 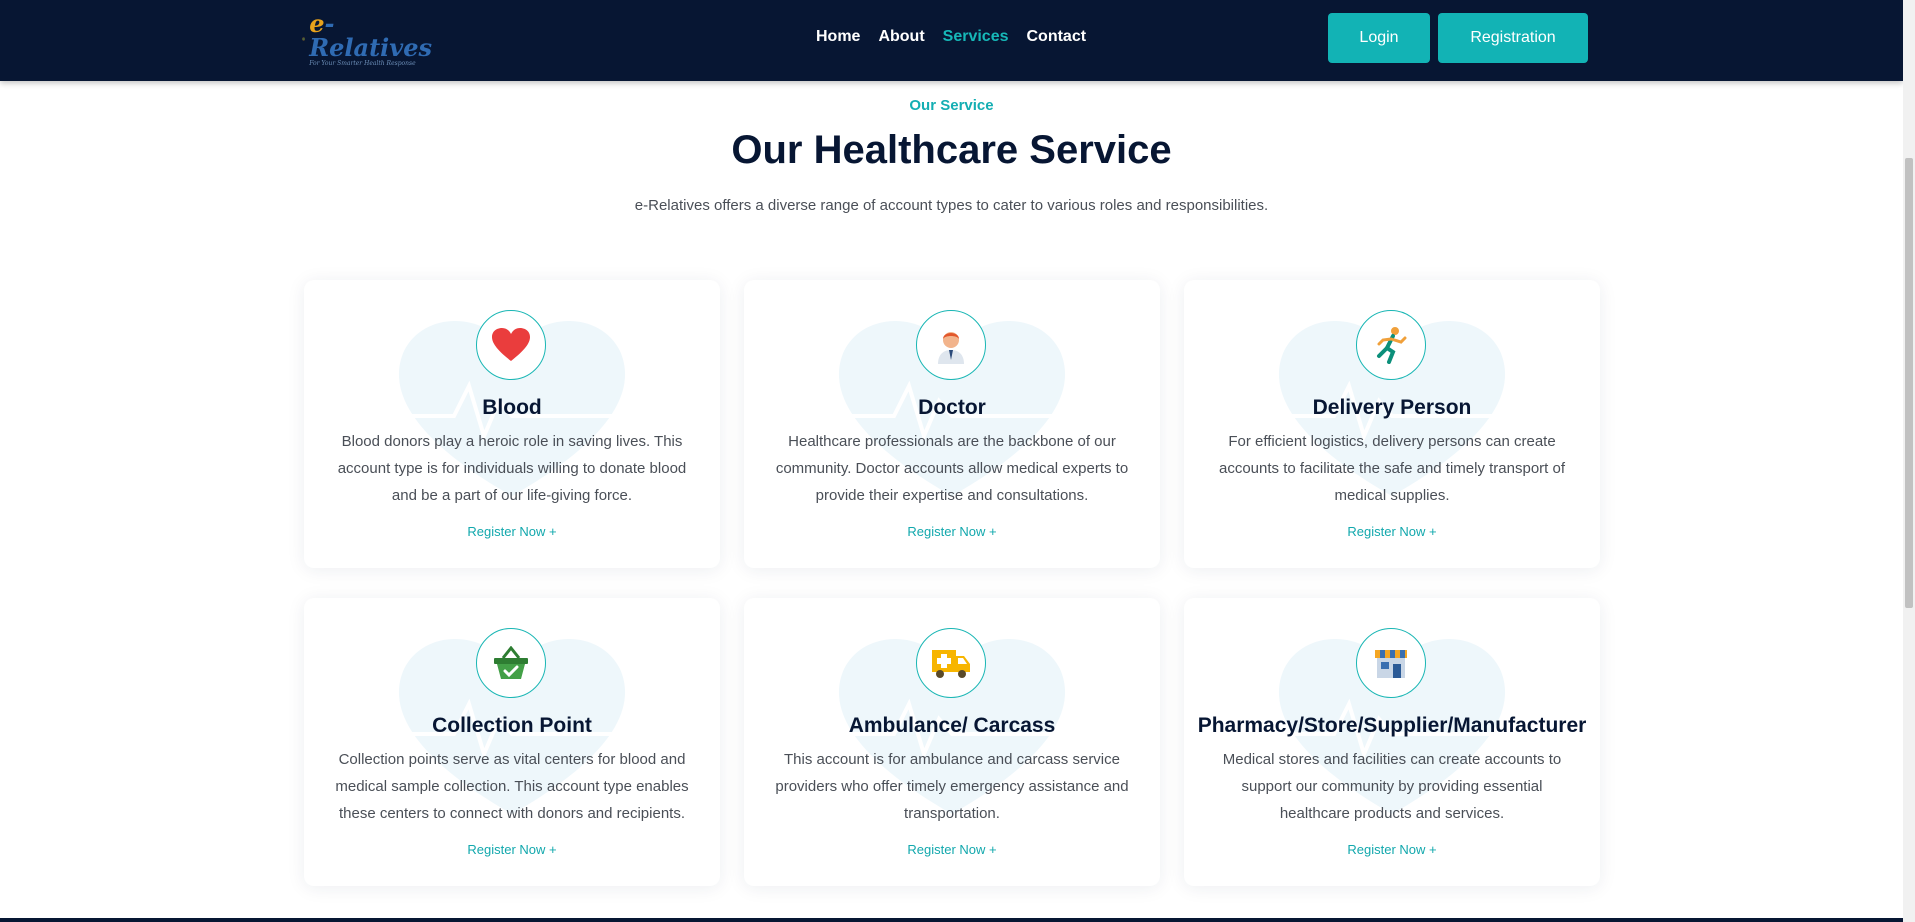 What do you see at coordinates (951, 150) in the screenshot?
I see `section-heading: Our Healthcare Service` at bounding box center [951, 150].